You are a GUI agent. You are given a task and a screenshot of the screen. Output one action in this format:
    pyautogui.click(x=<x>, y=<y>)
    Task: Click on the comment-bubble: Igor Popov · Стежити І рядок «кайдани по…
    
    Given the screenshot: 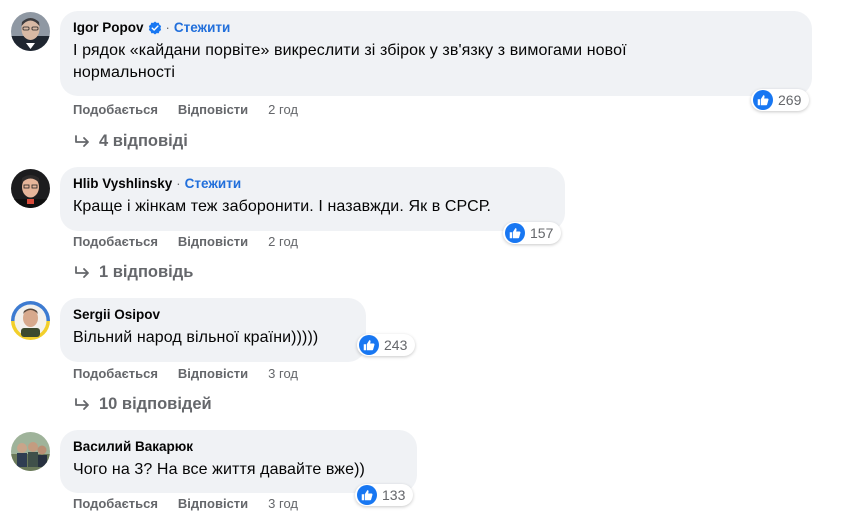 What is the action you would take?
    pyautogui.click(x=436, y=53)
    